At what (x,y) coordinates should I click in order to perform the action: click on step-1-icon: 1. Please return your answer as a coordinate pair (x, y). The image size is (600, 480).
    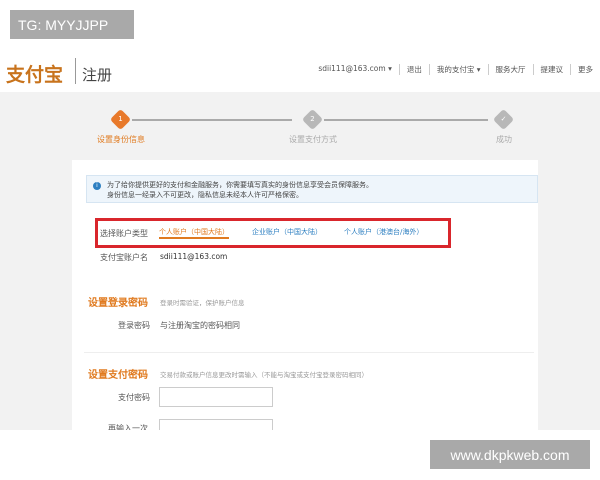
    Looking at the image, I should click on (120, 119).